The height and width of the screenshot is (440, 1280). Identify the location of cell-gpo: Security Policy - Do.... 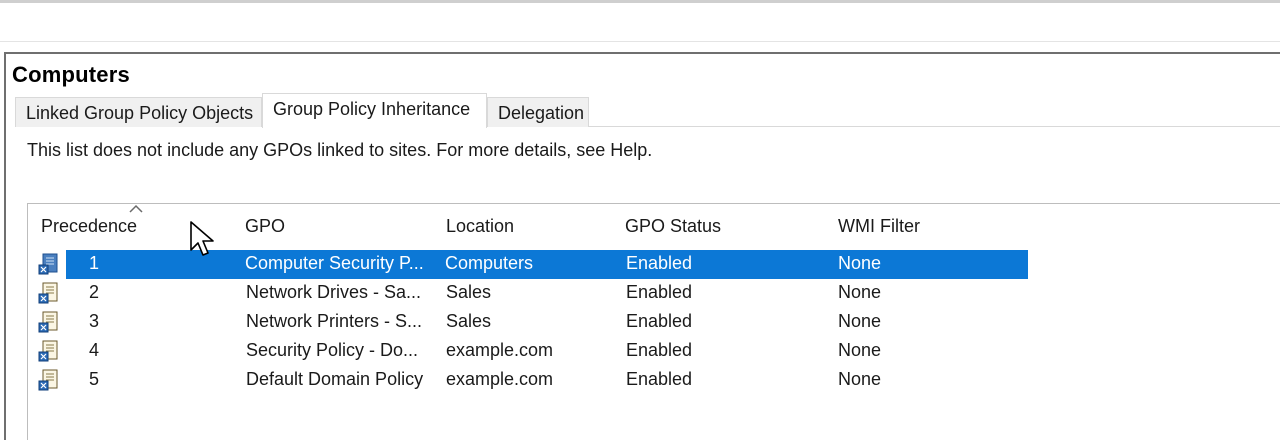
(332, 350).